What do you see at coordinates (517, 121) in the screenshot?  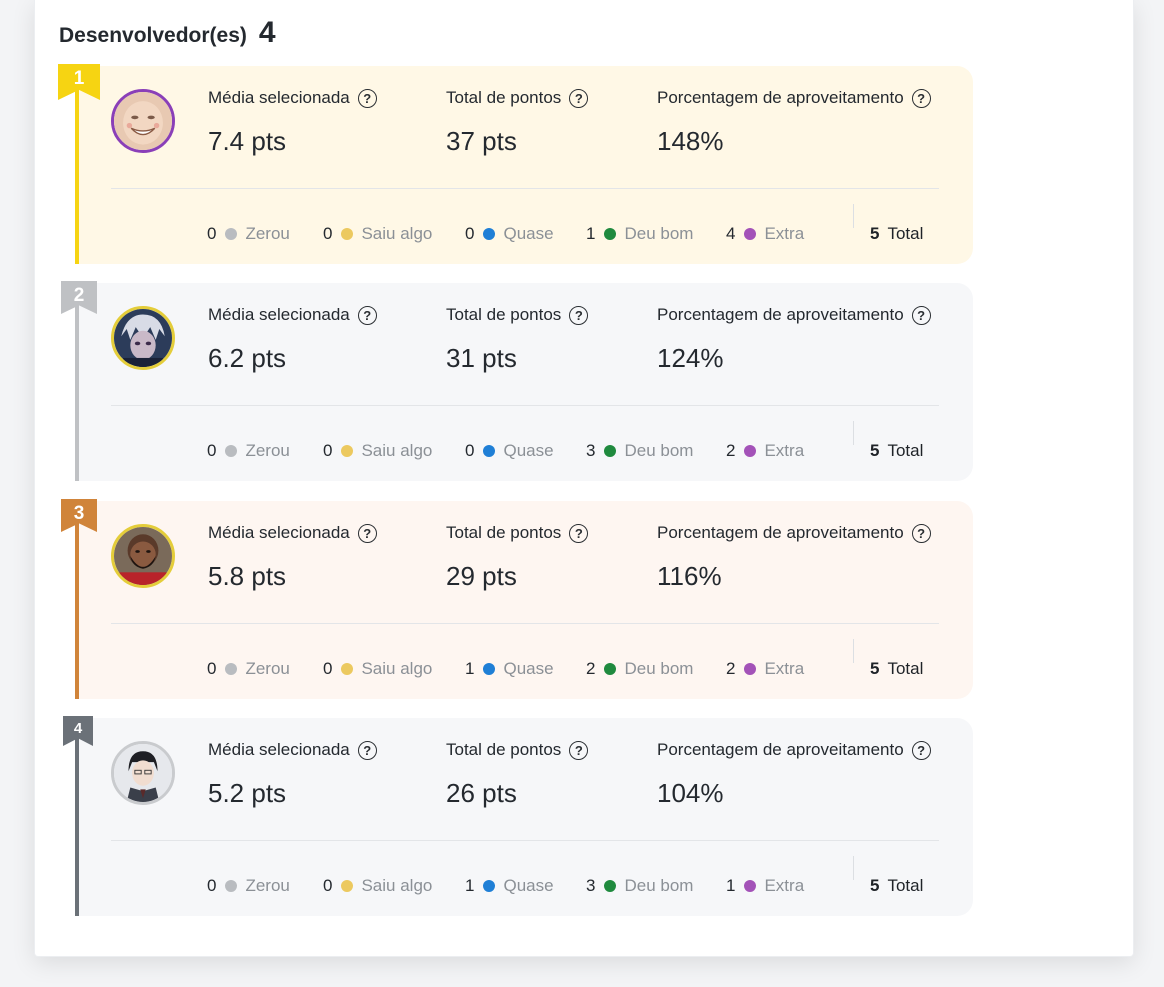 I see `total-points-metric: Total de pontos? 37 pts` at bounding box center [517, 121].